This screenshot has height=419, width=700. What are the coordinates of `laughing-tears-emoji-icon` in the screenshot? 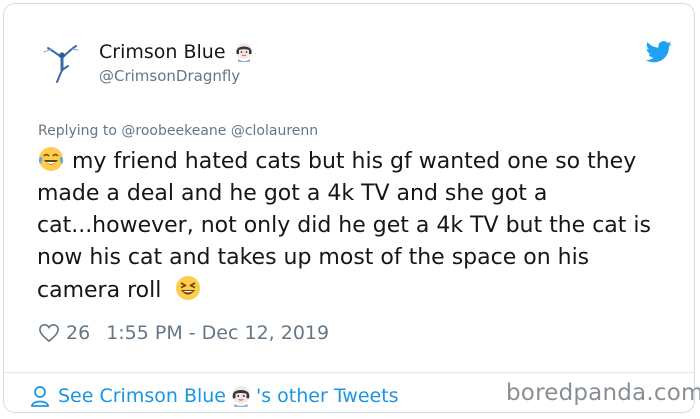 It's located at (51, 159).